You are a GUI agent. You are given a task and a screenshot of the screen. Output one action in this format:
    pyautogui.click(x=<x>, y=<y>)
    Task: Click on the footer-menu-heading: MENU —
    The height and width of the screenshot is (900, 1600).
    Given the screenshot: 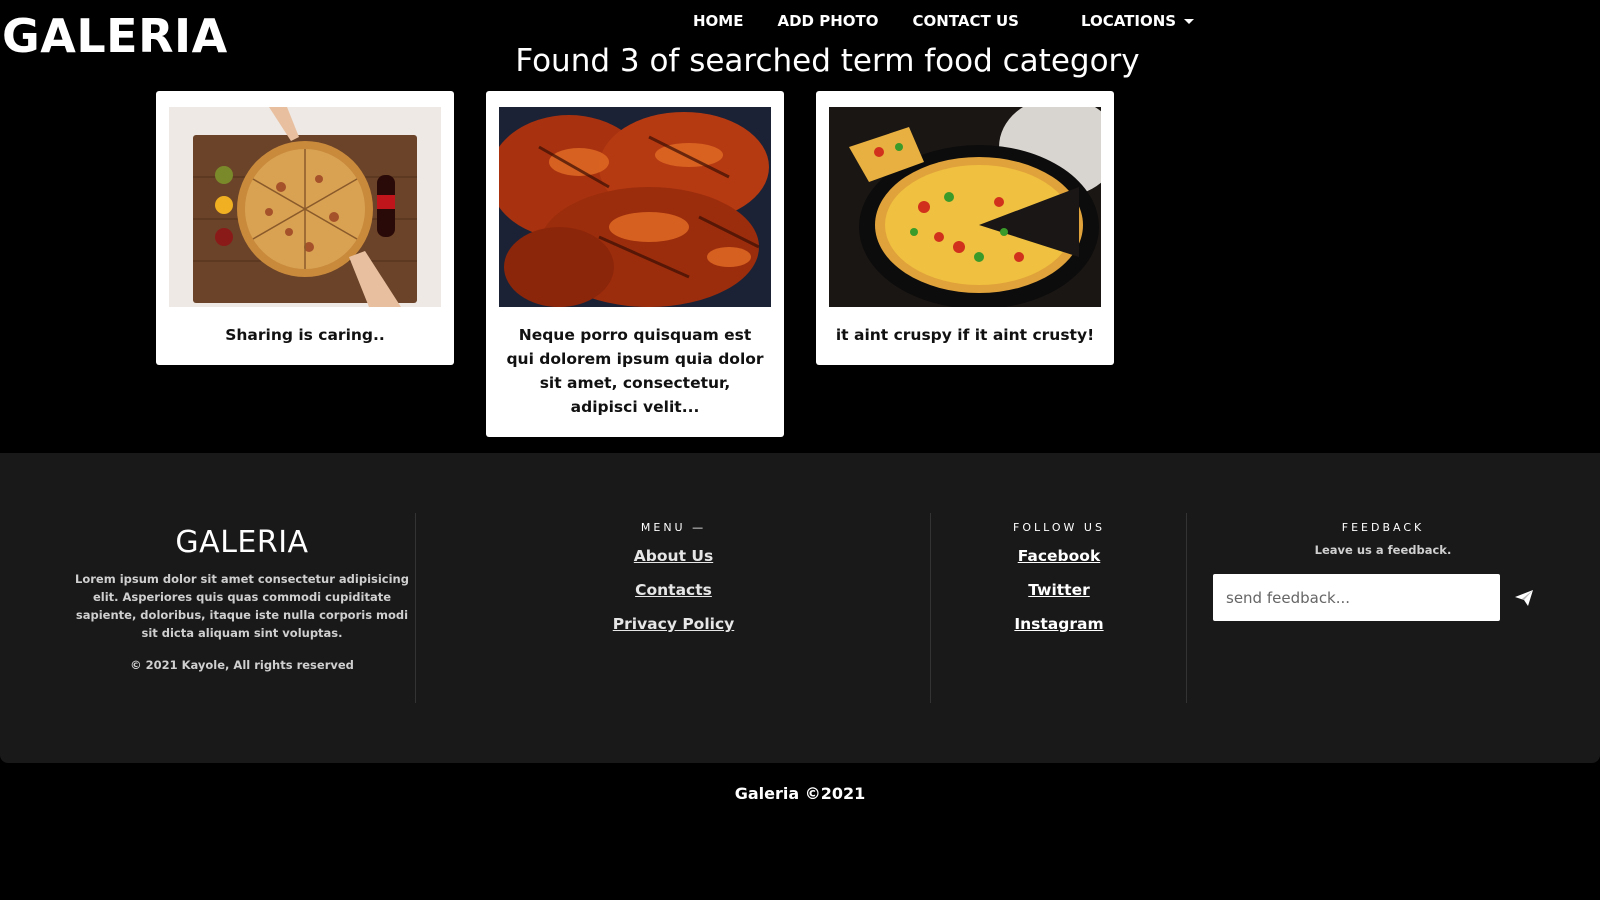 What is the action you would take?
    pyautogui.click(x=673, y=527)
    